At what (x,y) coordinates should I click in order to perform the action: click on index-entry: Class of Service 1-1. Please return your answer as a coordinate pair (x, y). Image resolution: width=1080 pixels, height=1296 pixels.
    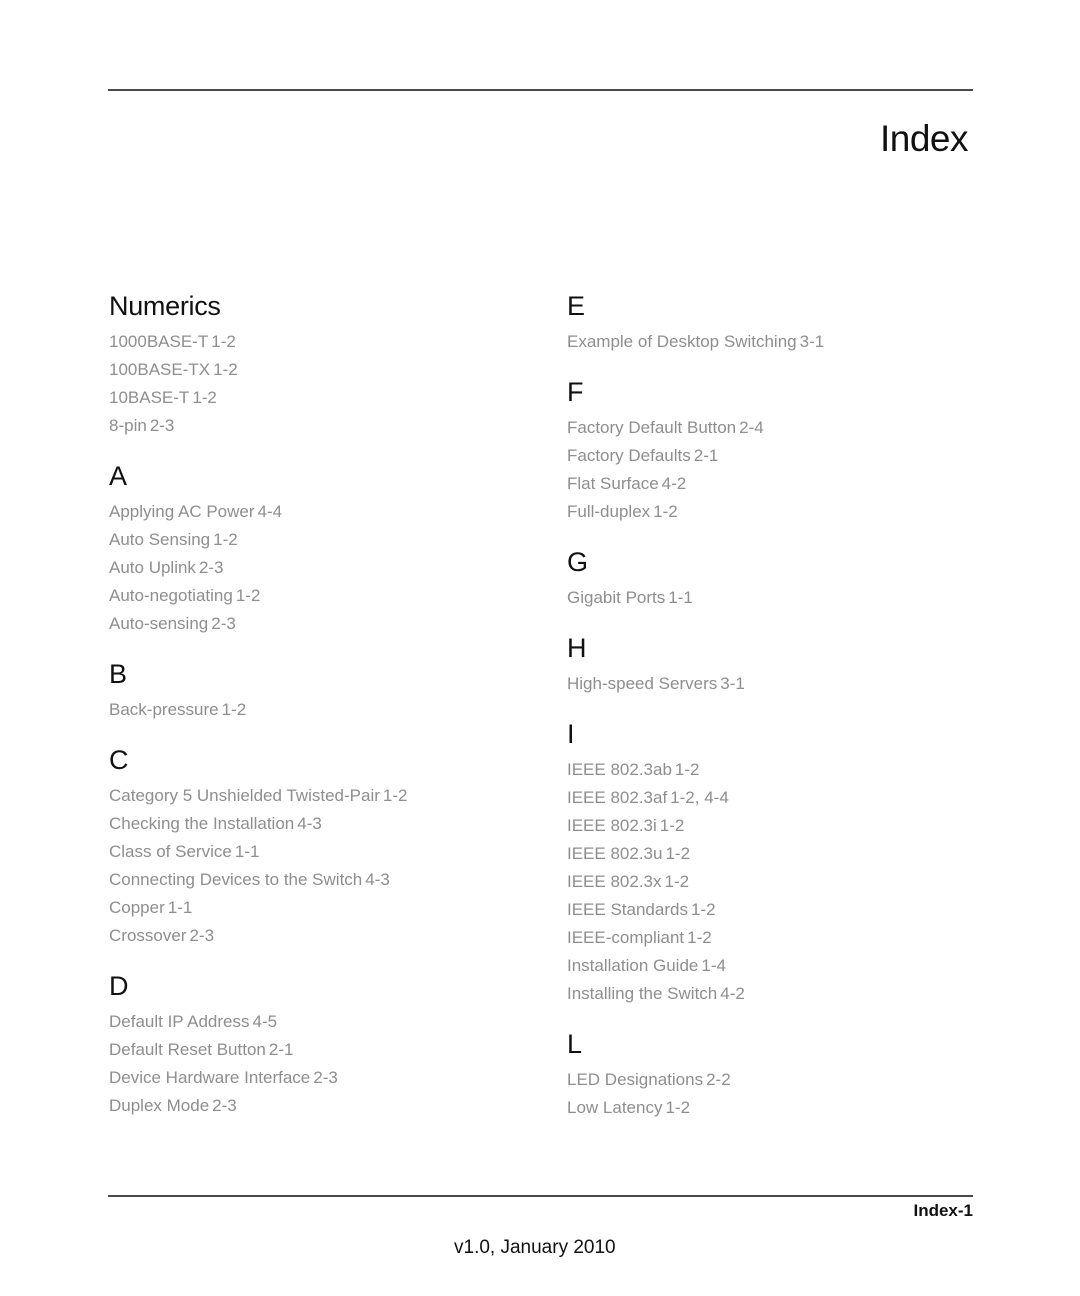
    Looking at the image, I should click on (319, 852).